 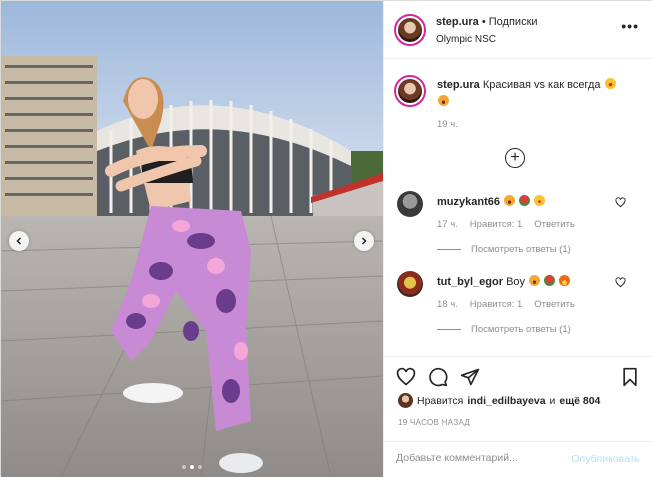 I want to click on more-options-icon: •••, so click(x=630, y=26).